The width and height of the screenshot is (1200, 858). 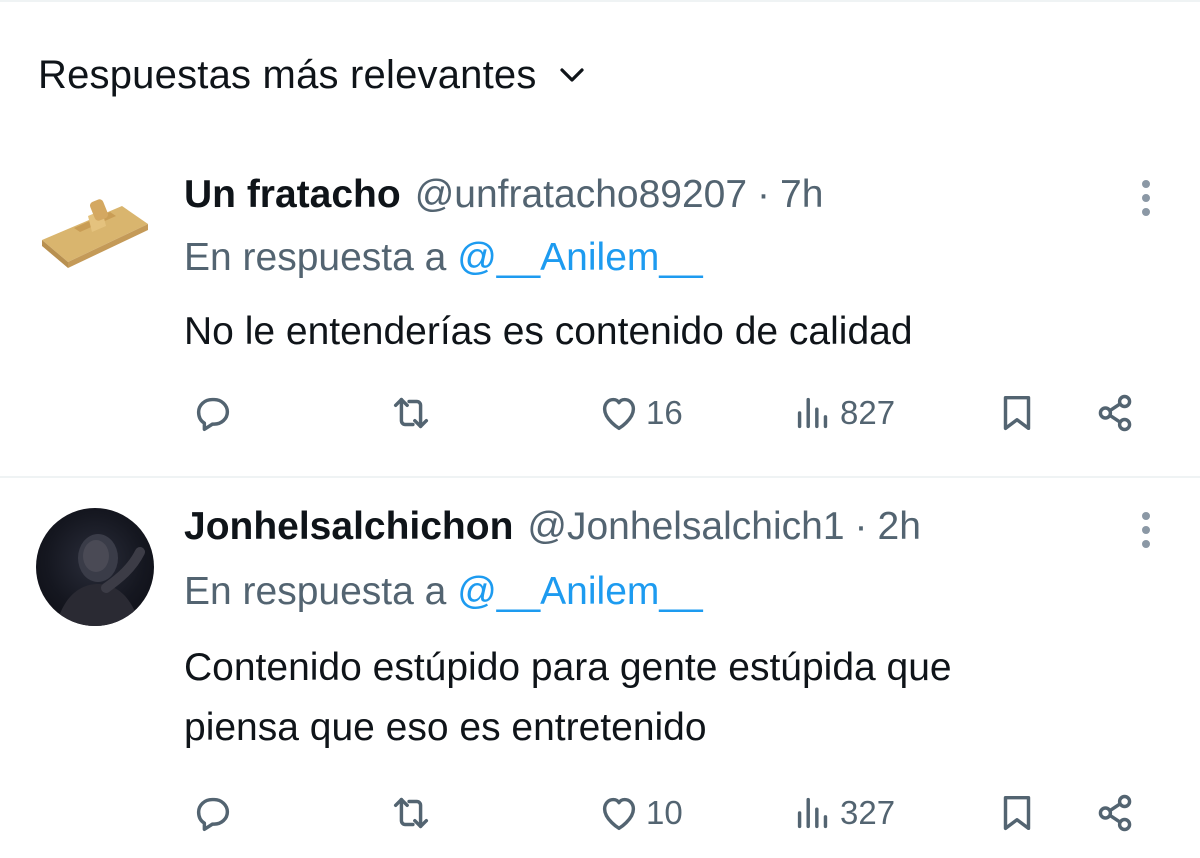 What do you see at coordinates (581, 195) in the screenshot?
I see `user-handle: @unfratacho89207` at bounding box center [581, 195].